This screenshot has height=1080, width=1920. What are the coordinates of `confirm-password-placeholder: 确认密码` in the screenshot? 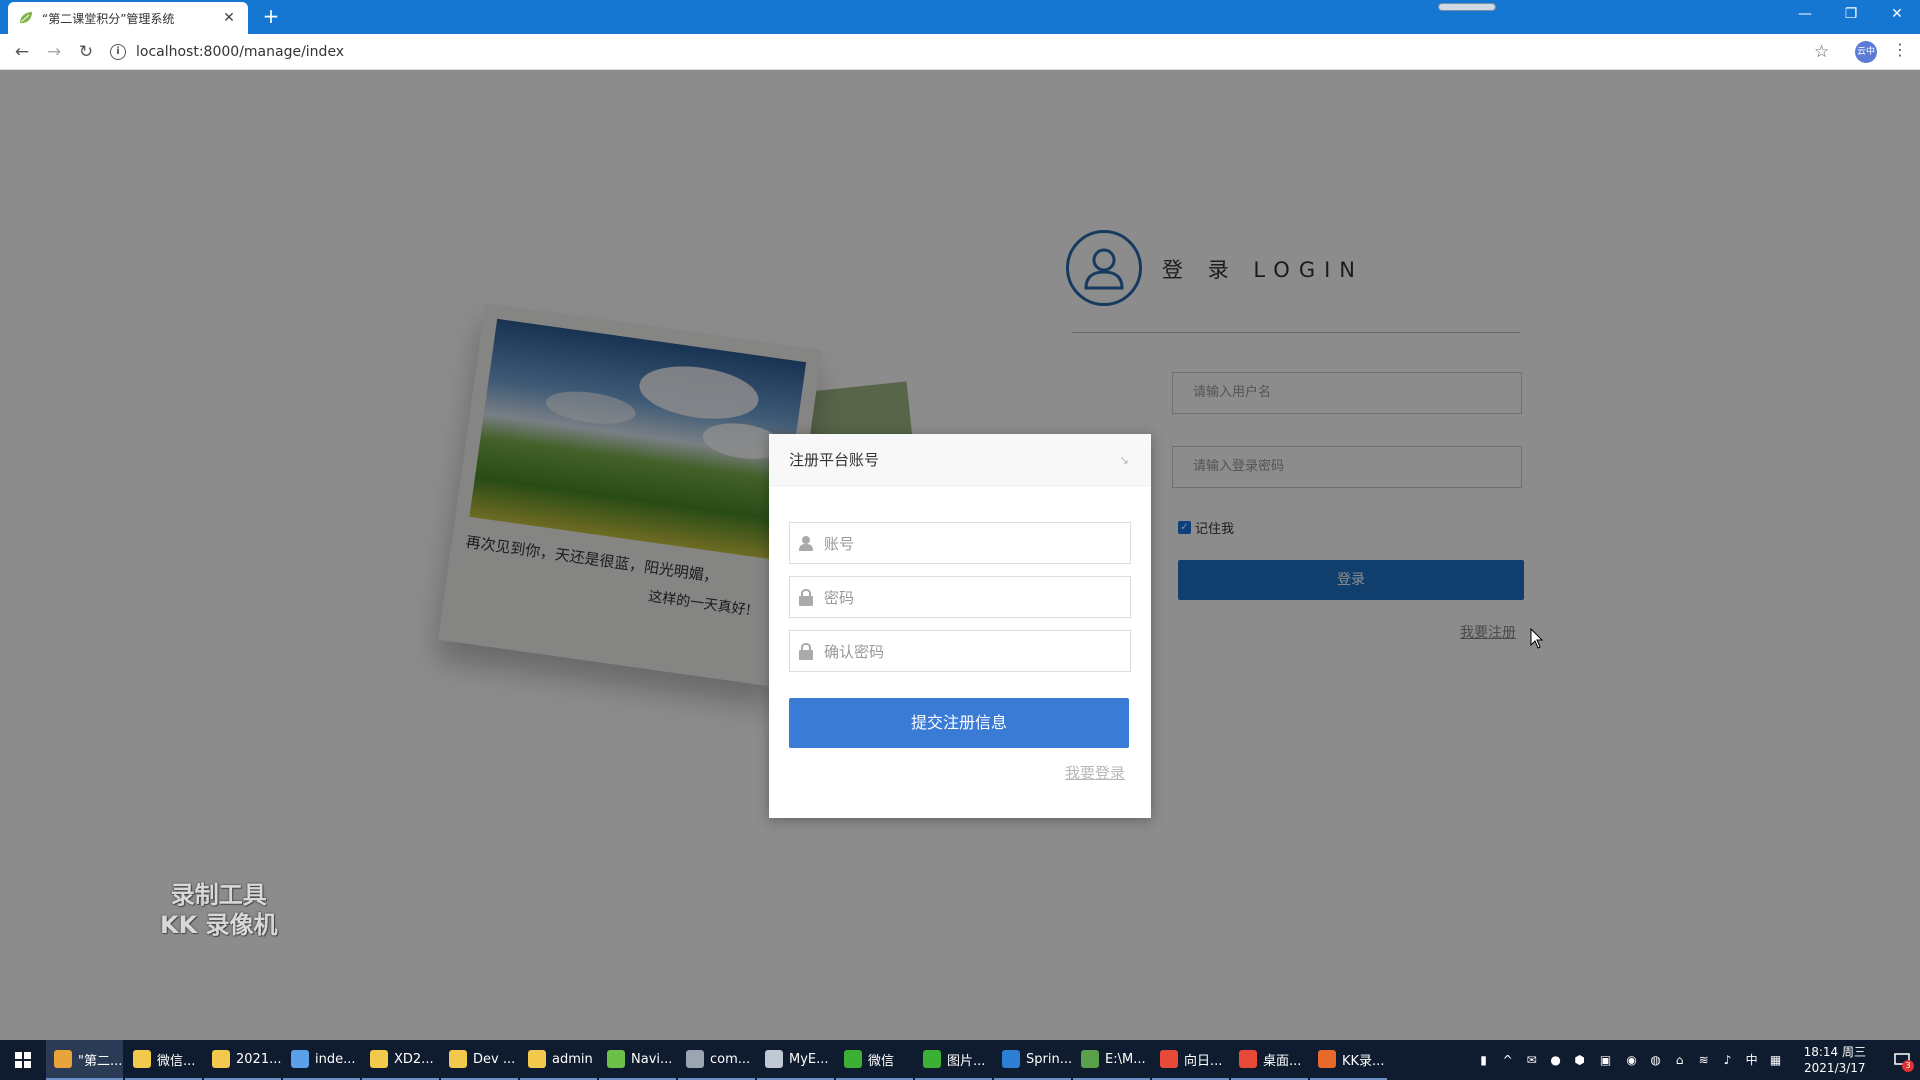 It's located at (854, 651).